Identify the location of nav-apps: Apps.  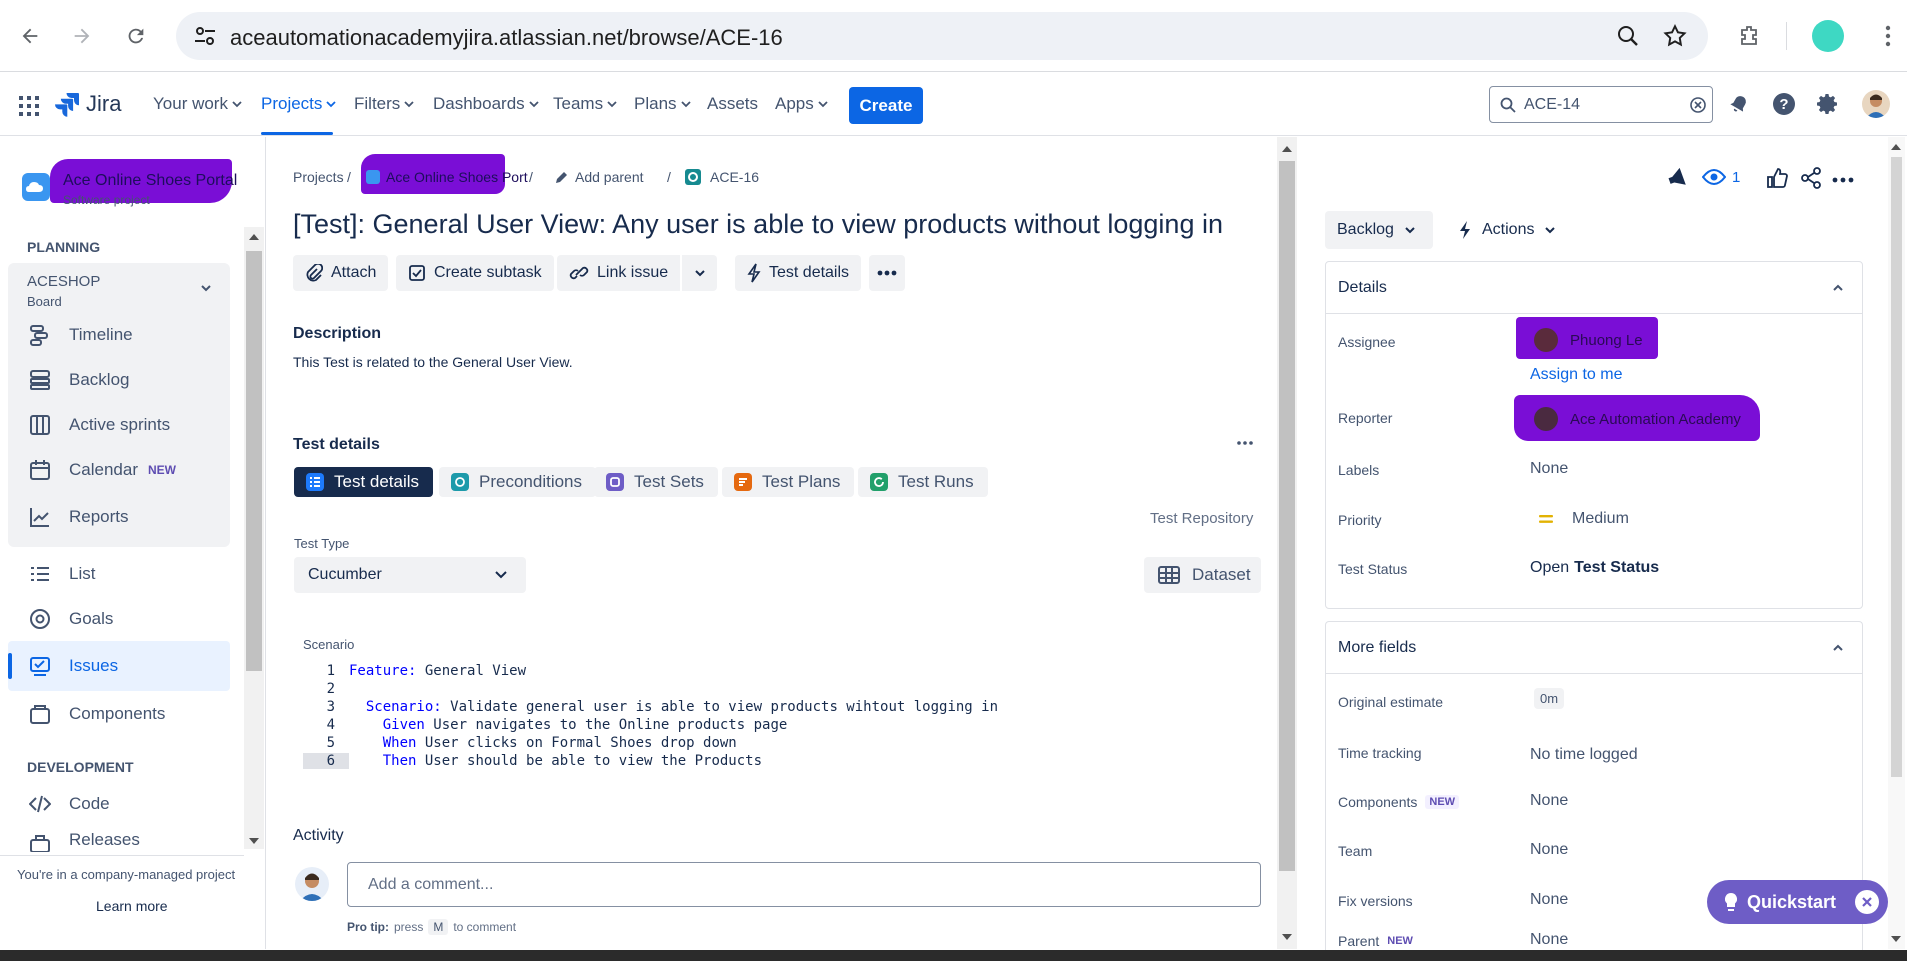
(801, 104).